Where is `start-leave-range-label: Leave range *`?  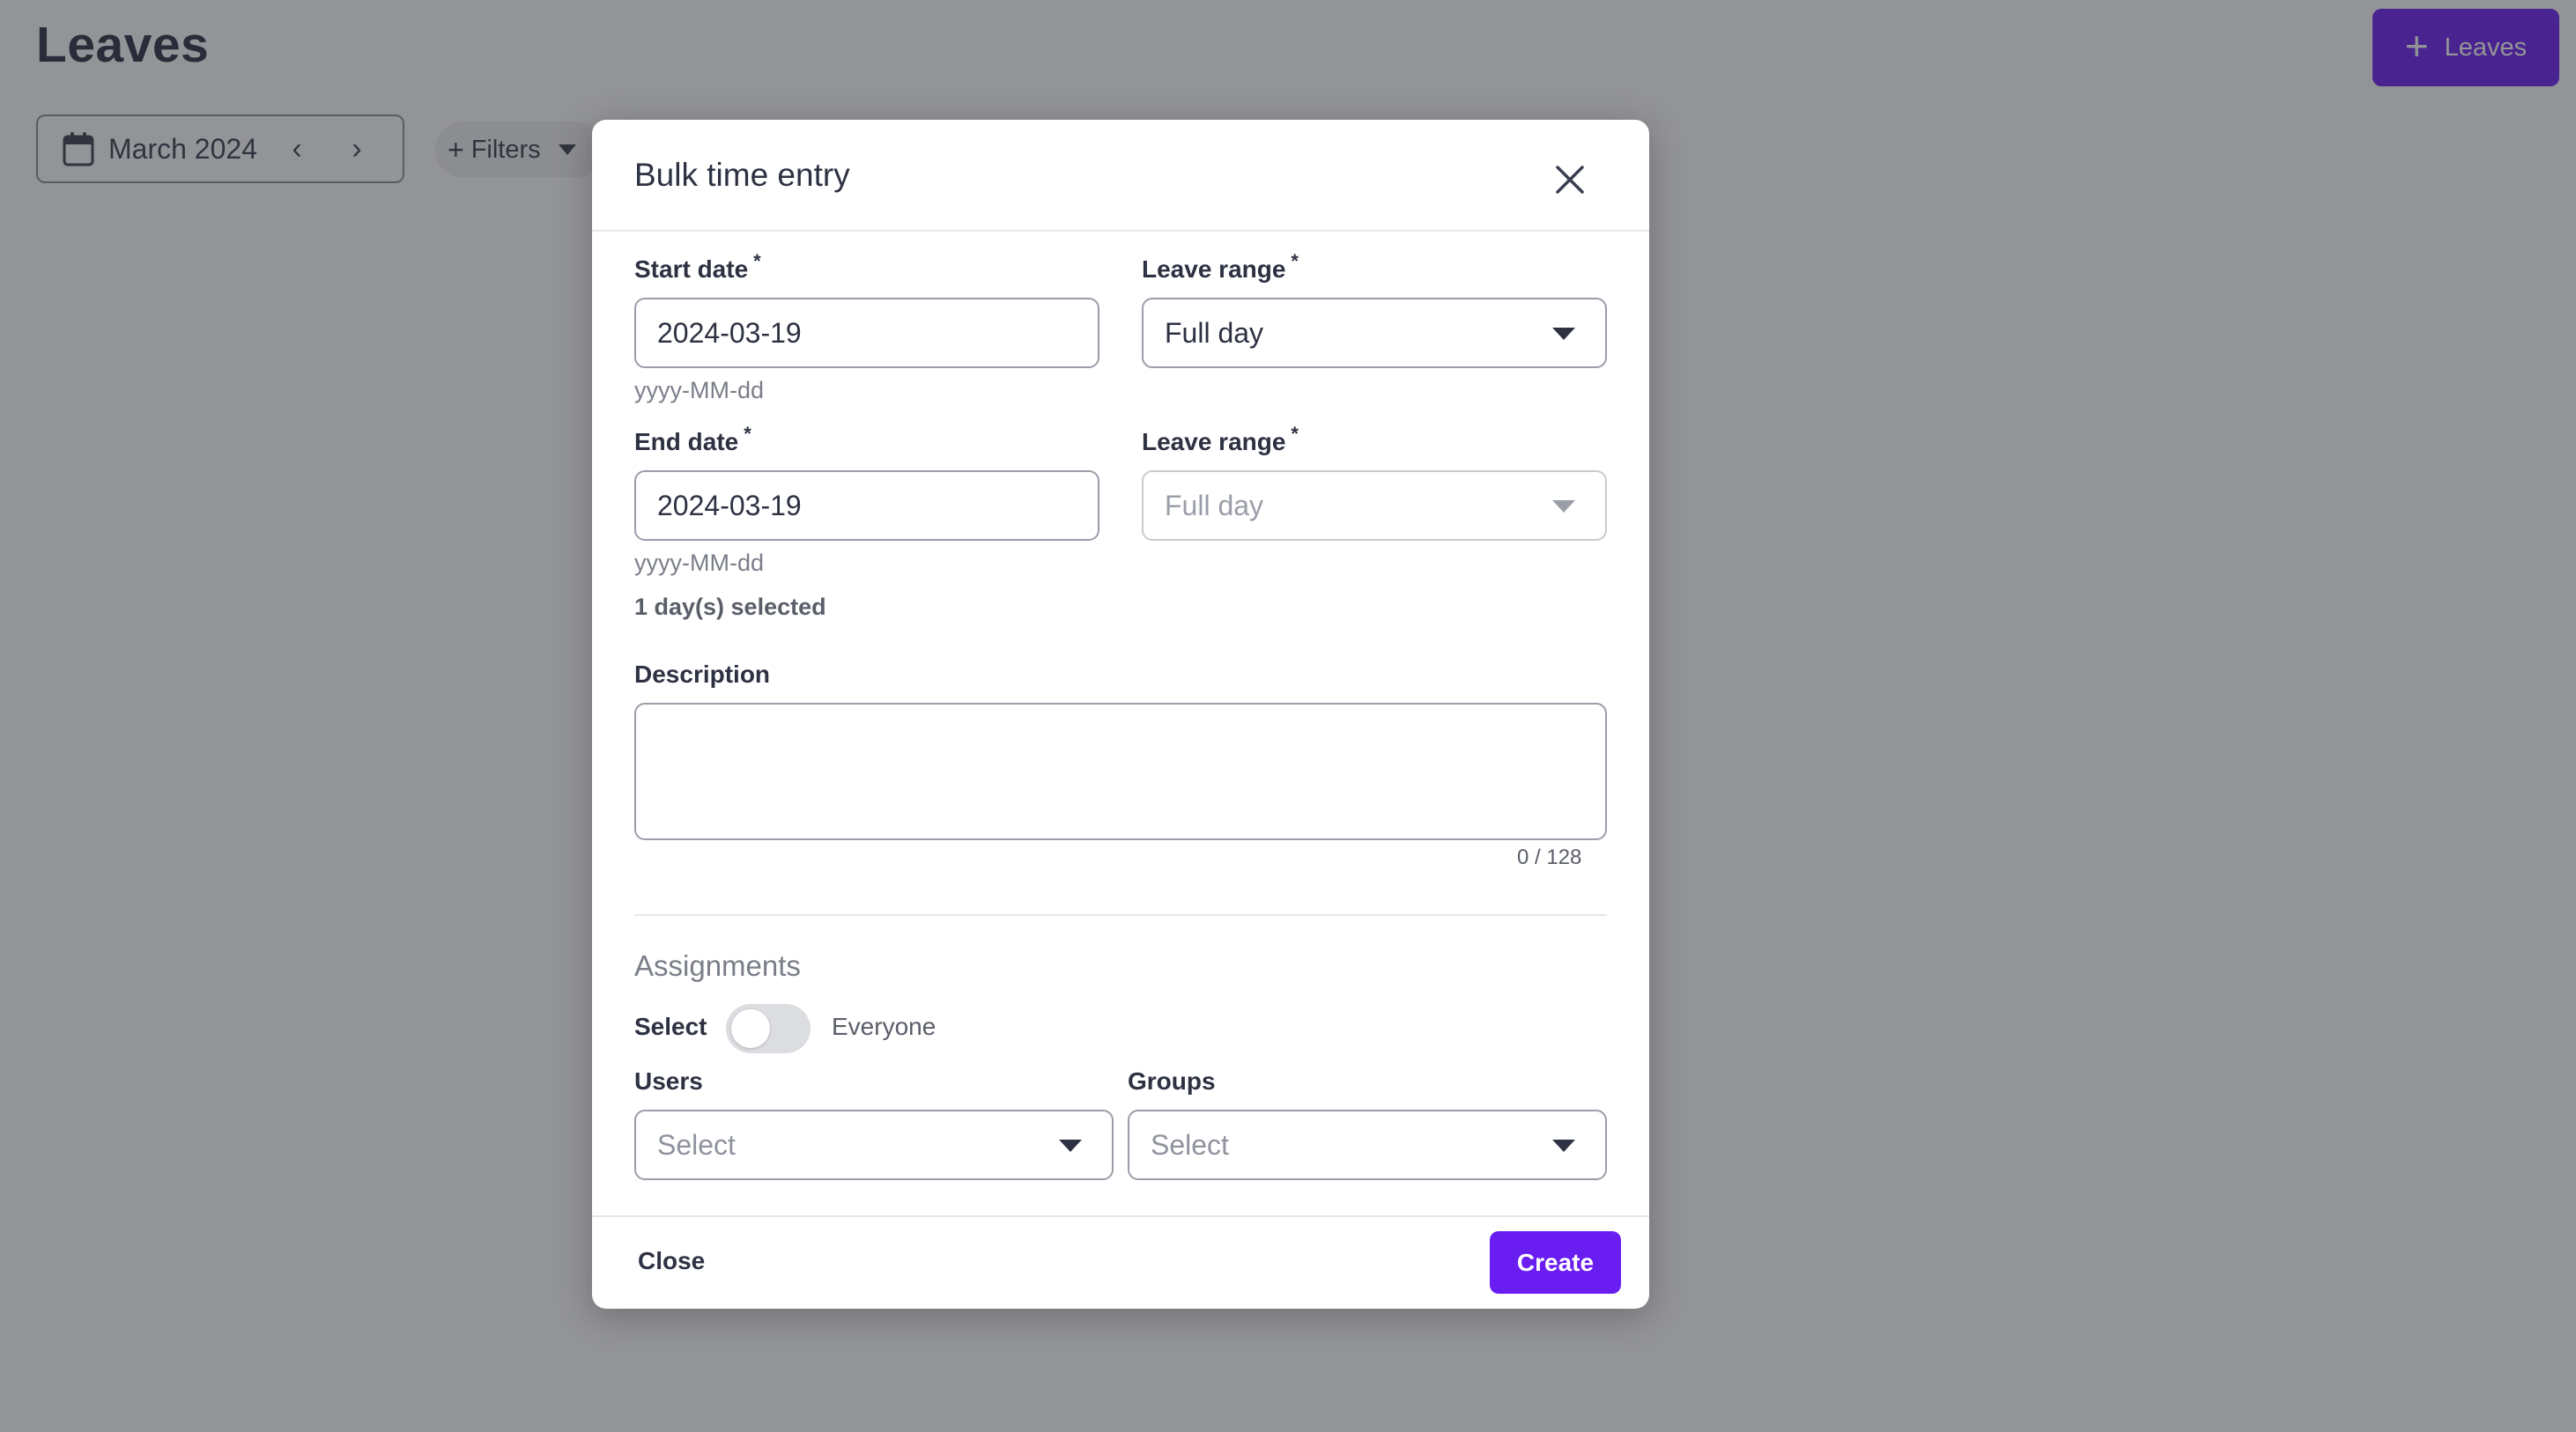
start-leave-range-label: Leave range * is located at coordinates (1221, 266).